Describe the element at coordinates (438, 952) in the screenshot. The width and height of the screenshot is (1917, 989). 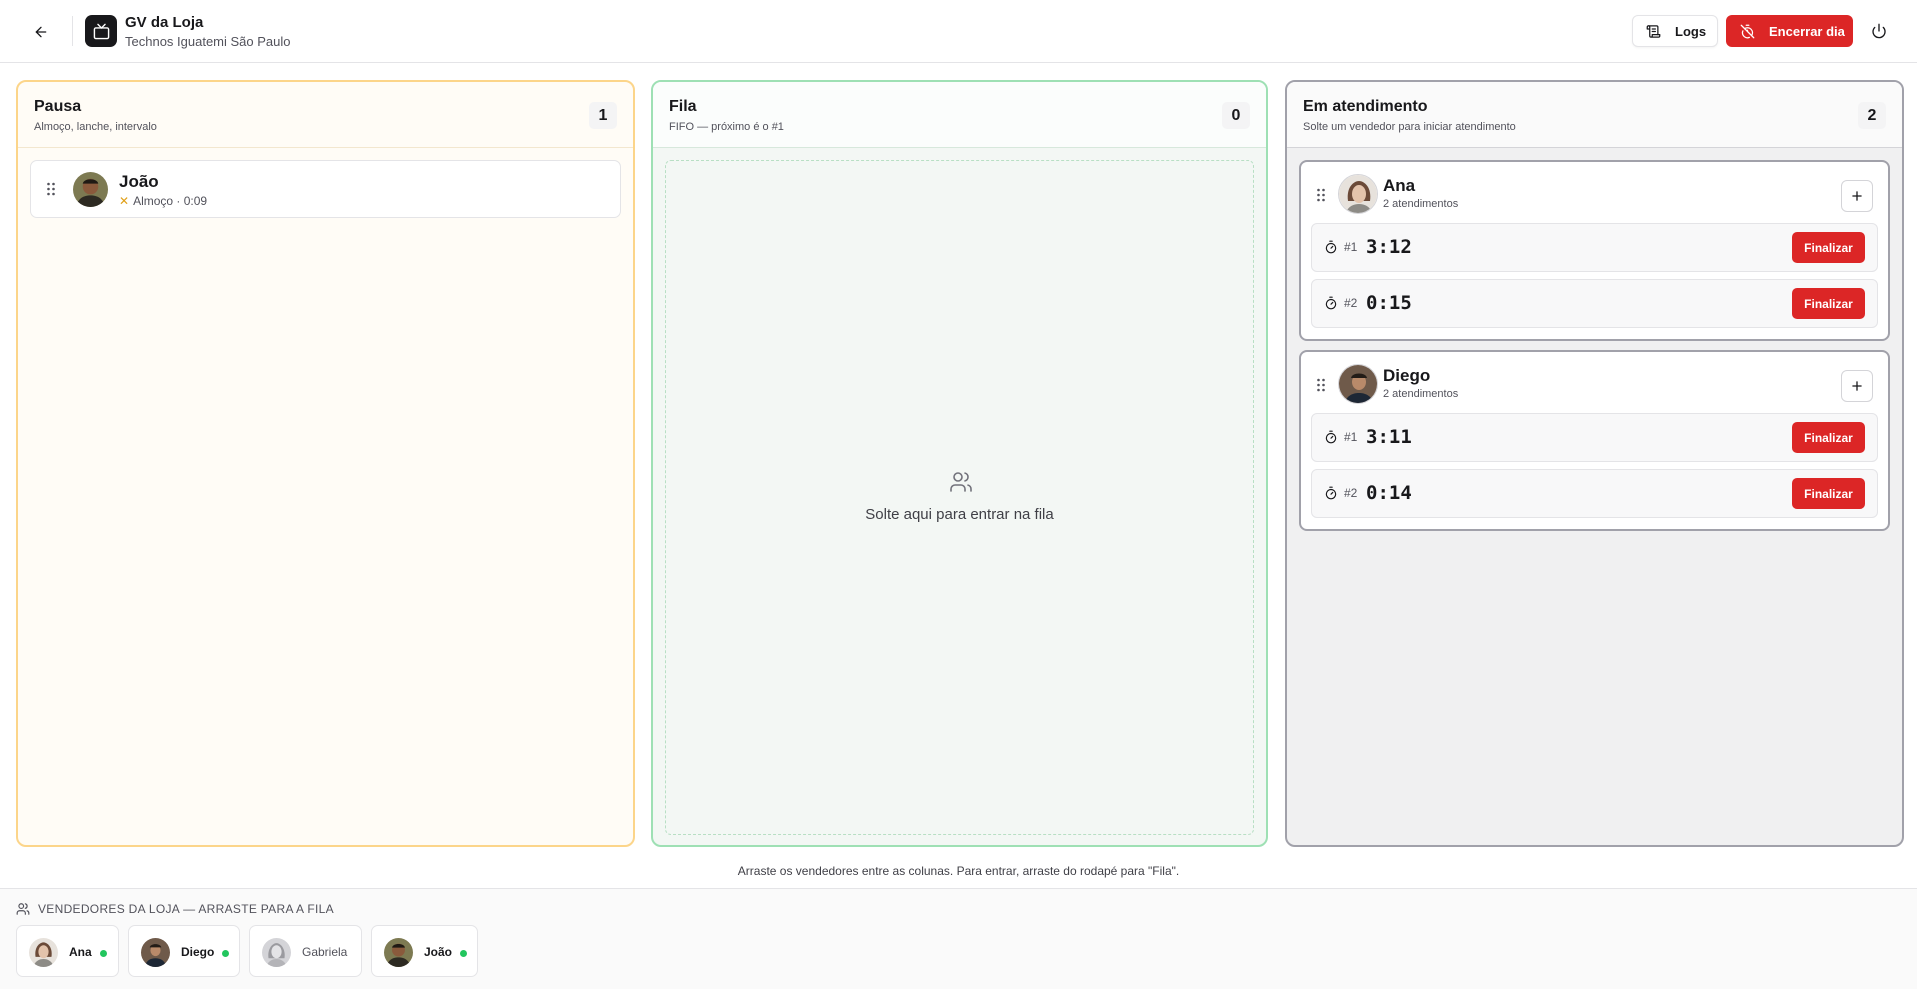
I see `seller-chip-name: João` at that location.